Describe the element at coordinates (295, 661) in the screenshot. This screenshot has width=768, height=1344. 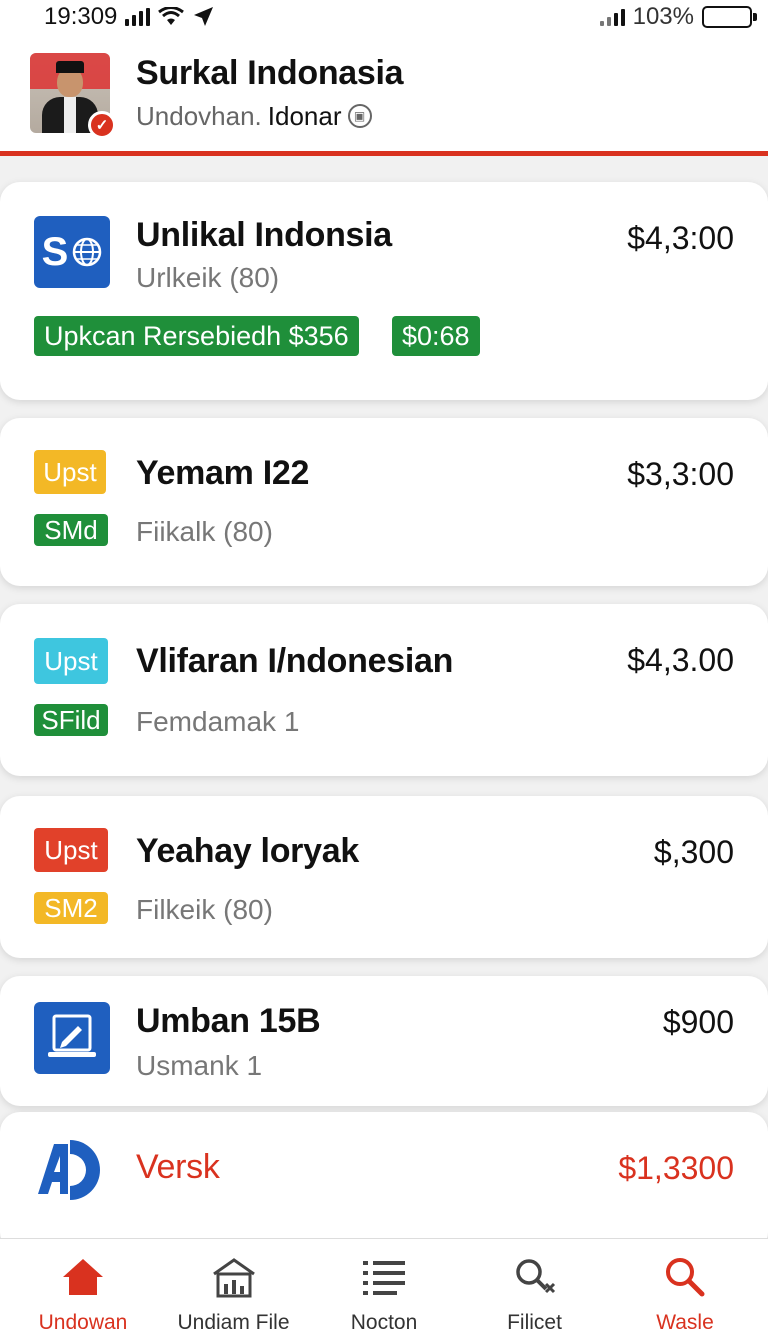
I see `item-title: Vlifaran I/ndonesian` at that location.